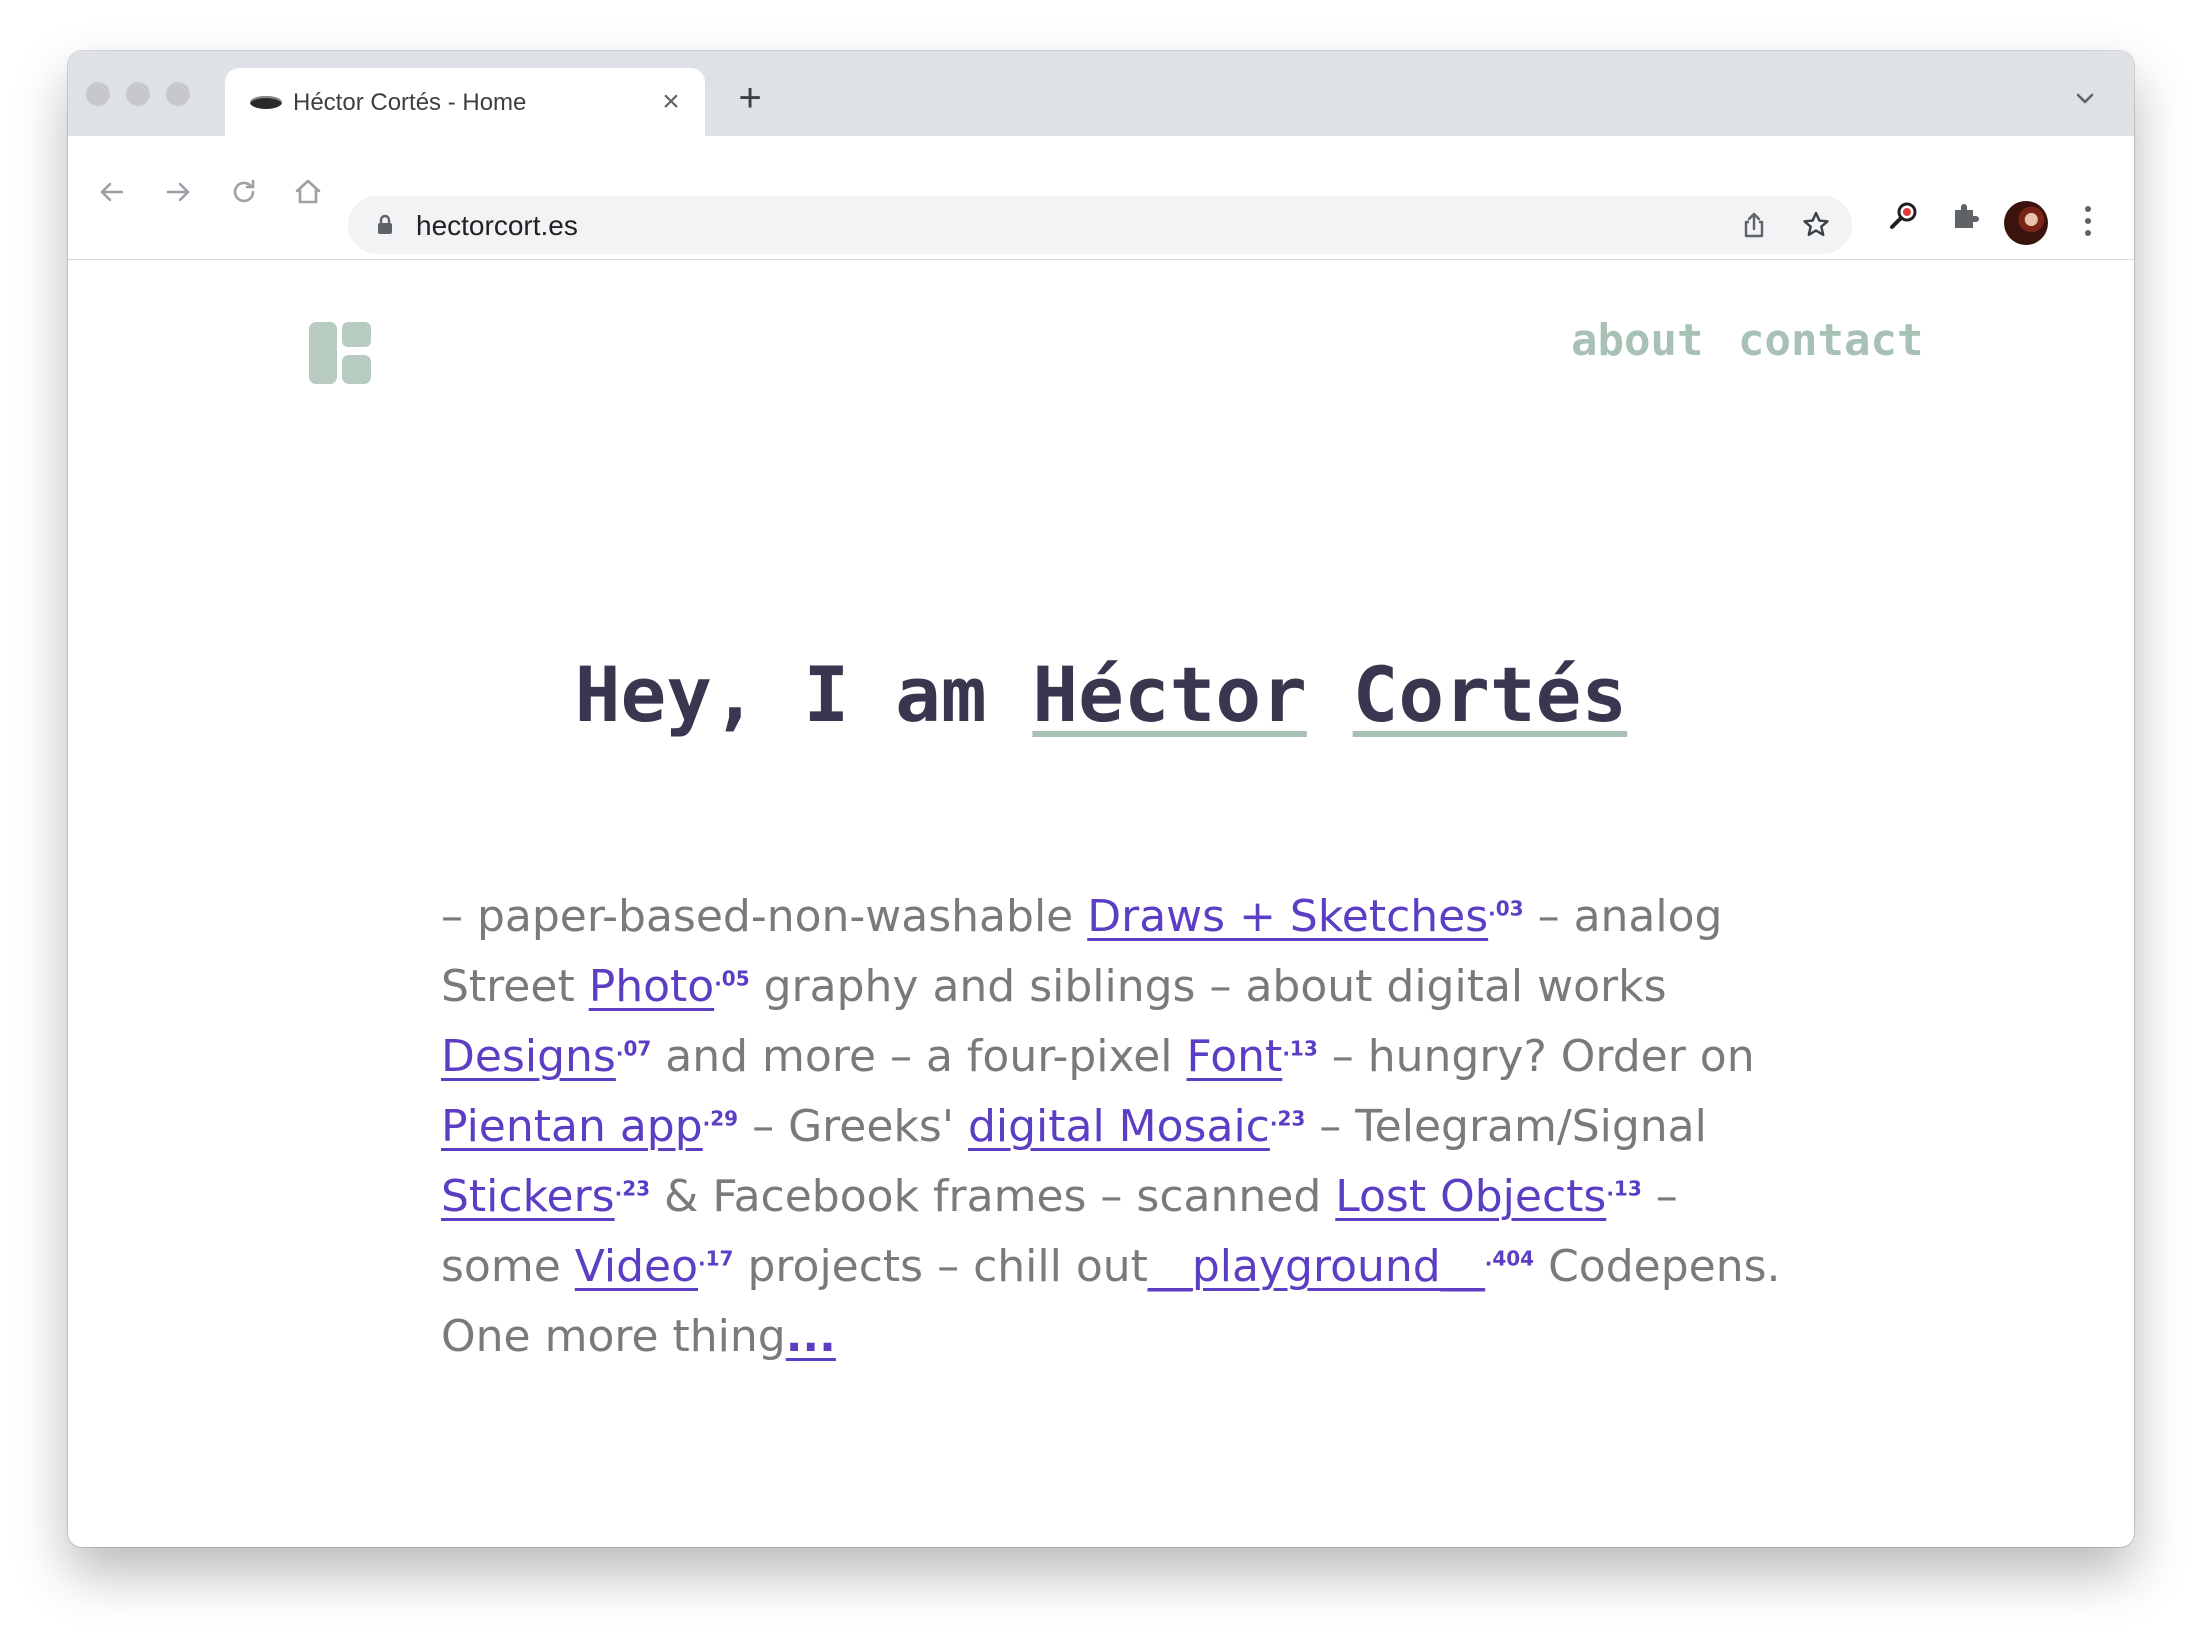  I want to click on heading-last-name: Cortés, so click(1490, 694).